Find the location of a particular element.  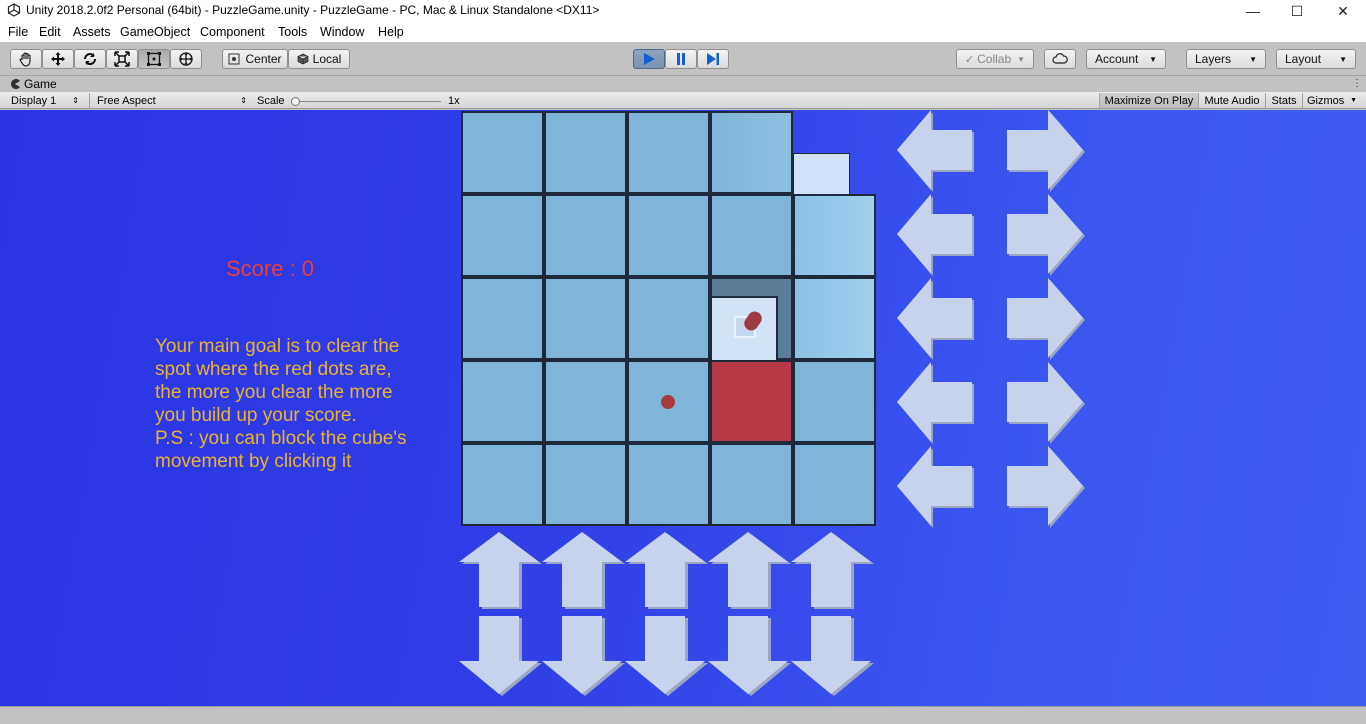

red-dot is located at coordinates (668, 402).